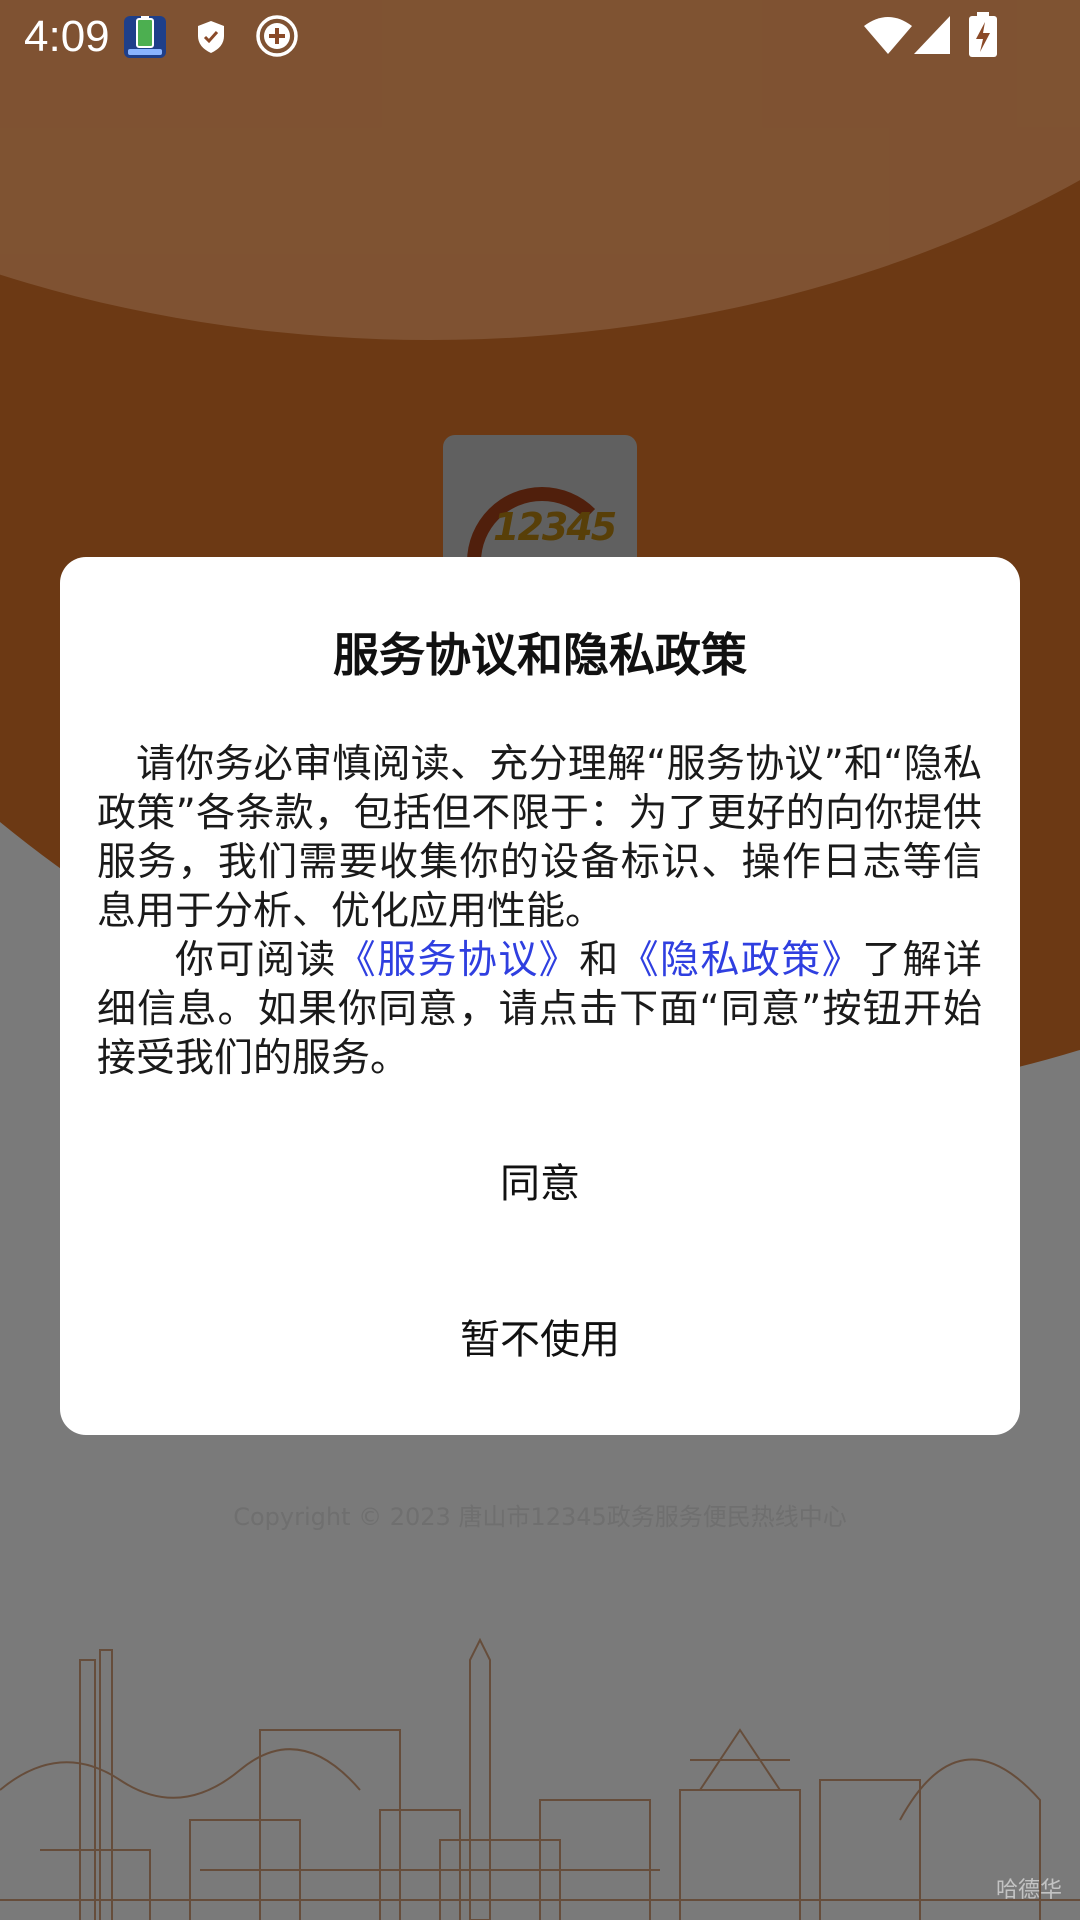 The height and width of the screenshot is (1920, 1080). Describe the element at coordinates (540, 1517) in the screenshot. I see `copyright-text: Copyright © 2023 唐山市12345政务服务便民热线中心` at that location.